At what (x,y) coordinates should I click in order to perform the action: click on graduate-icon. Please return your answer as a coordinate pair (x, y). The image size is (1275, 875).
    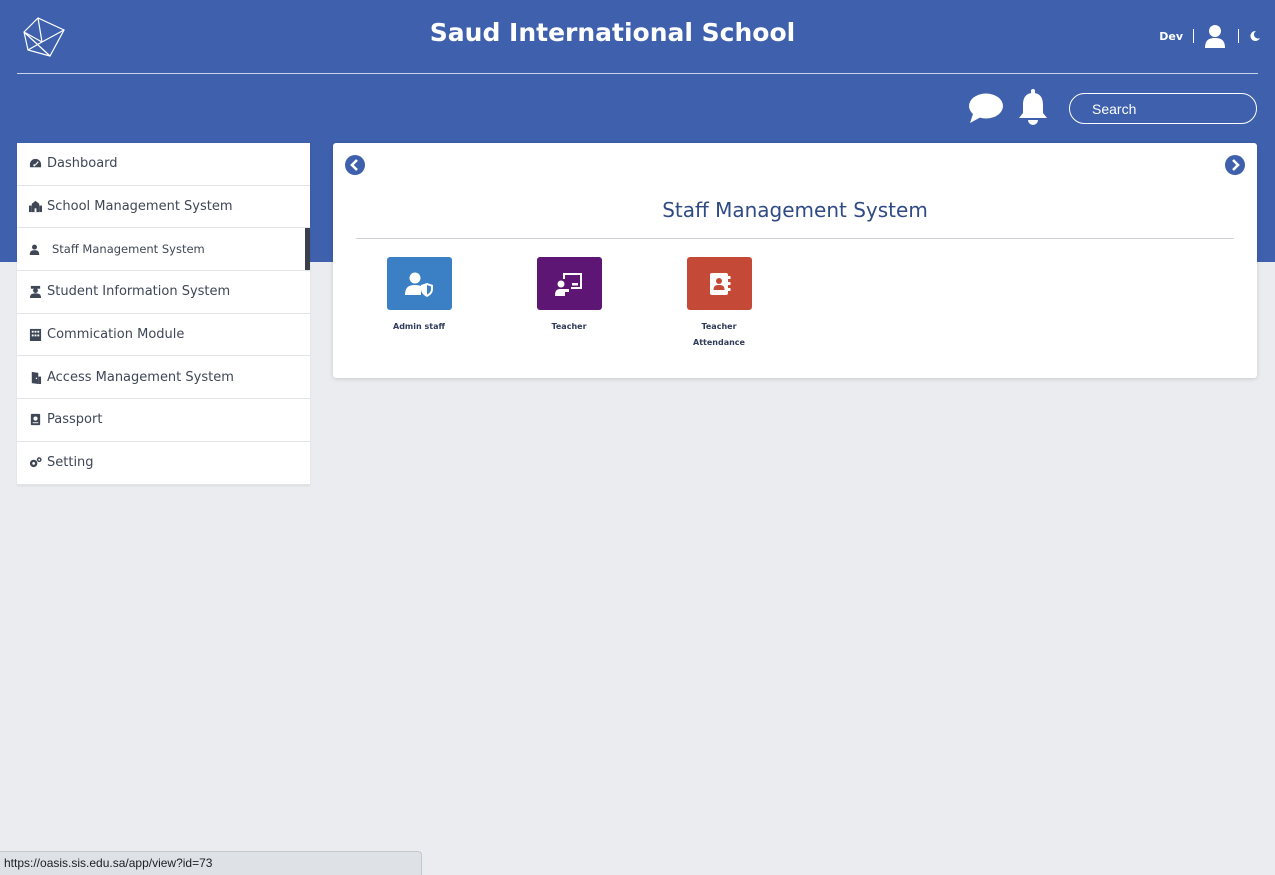
    Looking at the image, I should click on (35, 292).